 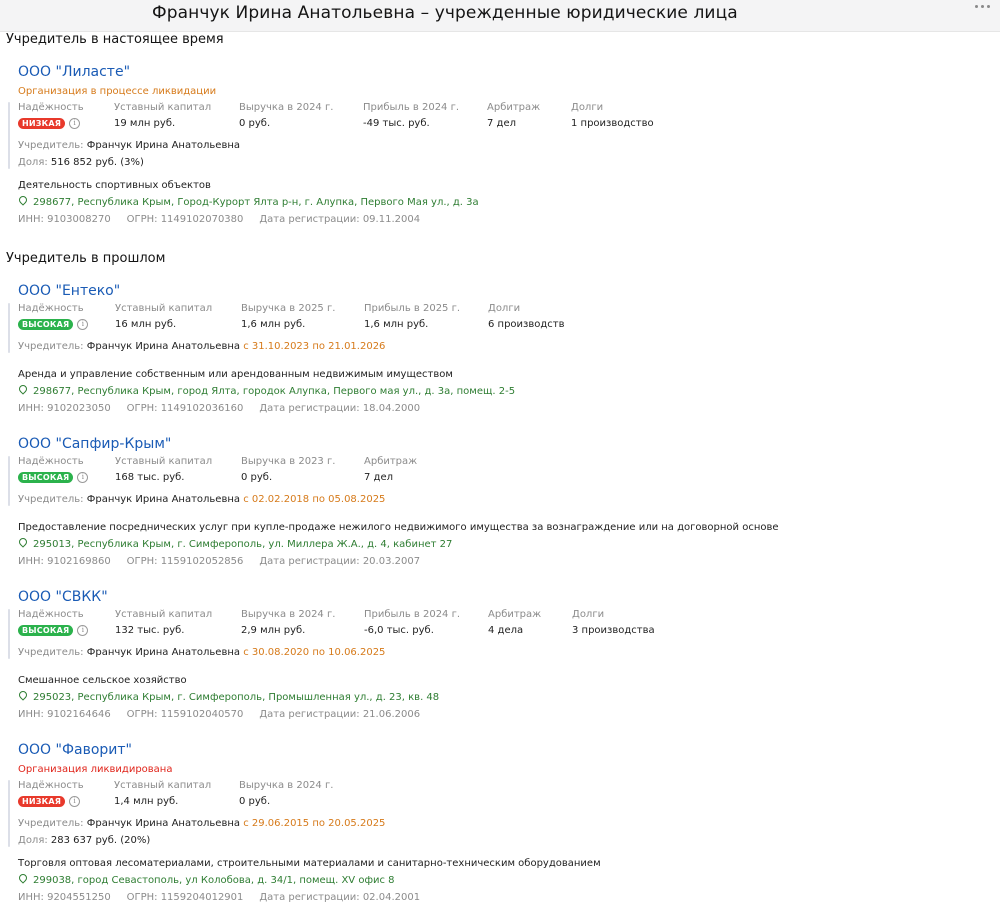 I want to click on stat-block: Уставный капитал 19 млн руб., so click(x=162, y=116).